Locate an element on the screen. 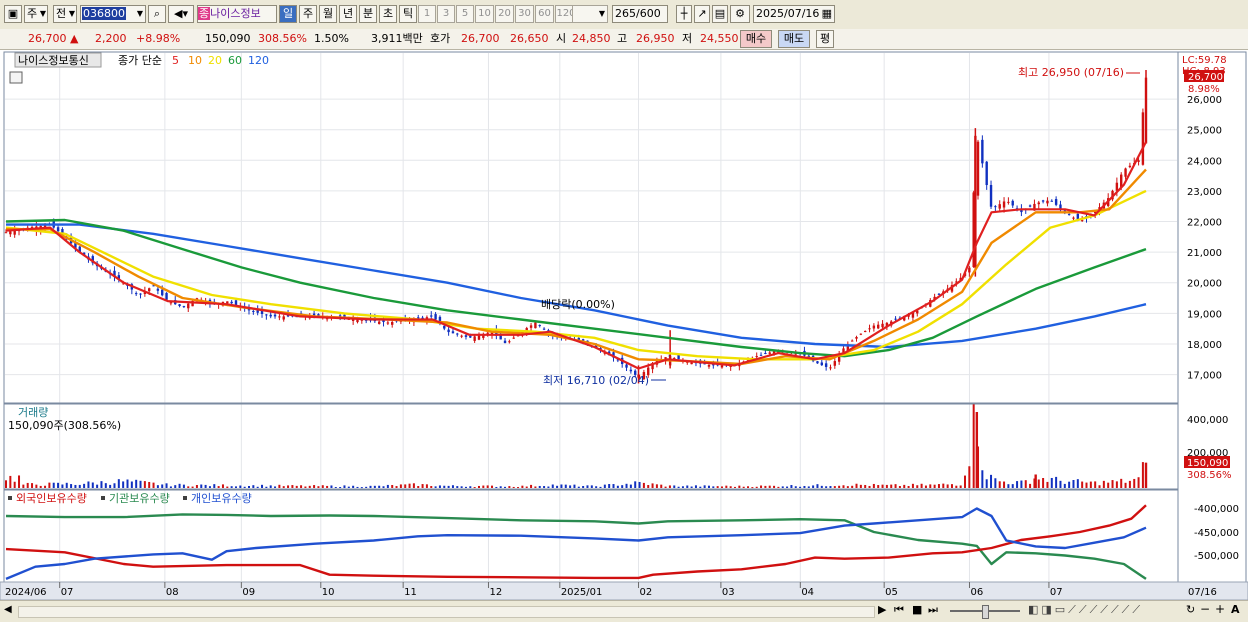 Image resolution: width=1248 pixels, height=622 pixels. interval-tab-5: 5 is located at coordinates (465, 14).